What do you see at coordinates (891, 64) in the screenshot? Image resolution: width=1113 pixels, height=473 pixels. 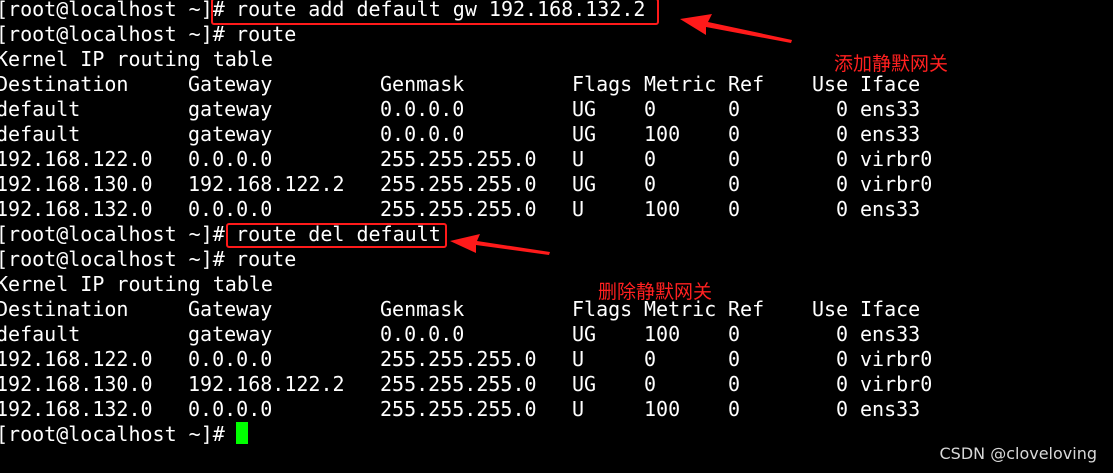 I see `annotation-add-gateway: 添加静默网关` at bounding box center [891, 64].